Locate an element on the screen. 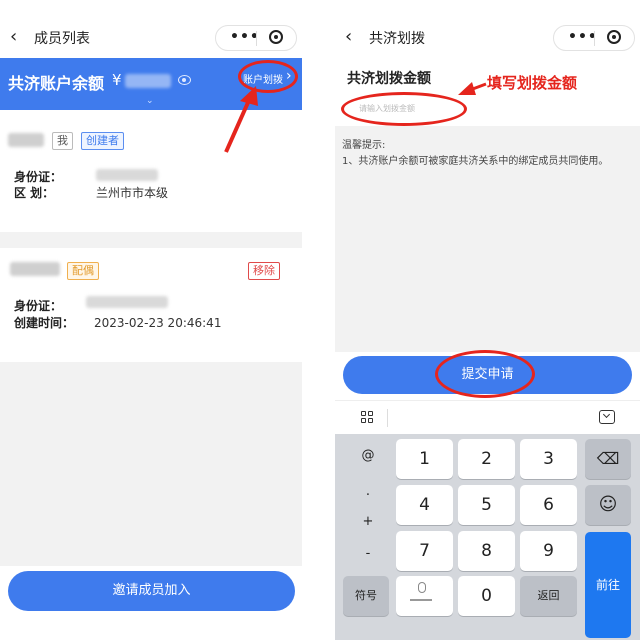  annotation-arrows is located at coordinates (355, 117).